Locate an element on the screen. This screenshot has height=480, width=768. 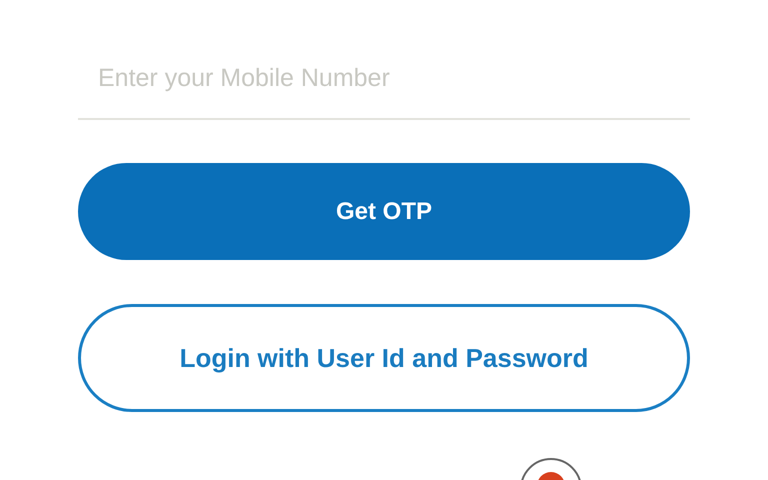
mobile-number-field: Enter your Mobile Number is located at coordinates (384, 85).